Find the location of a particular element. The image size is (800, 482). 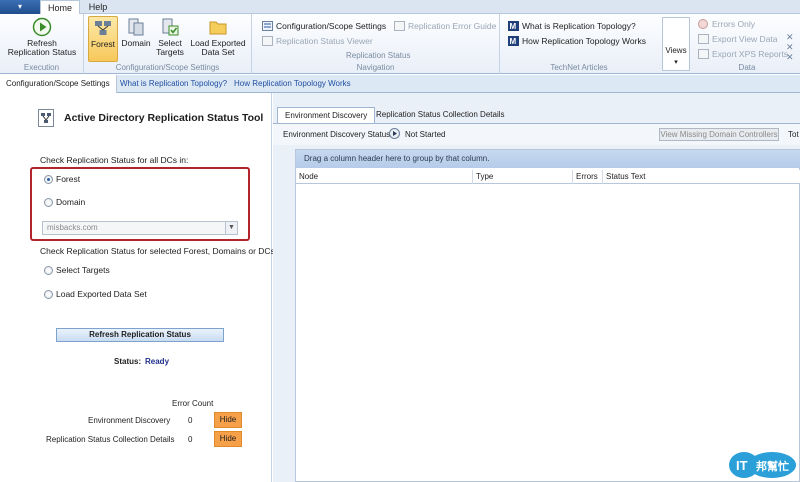

error-count-header: Error Count is located at coordinates (193, 403).